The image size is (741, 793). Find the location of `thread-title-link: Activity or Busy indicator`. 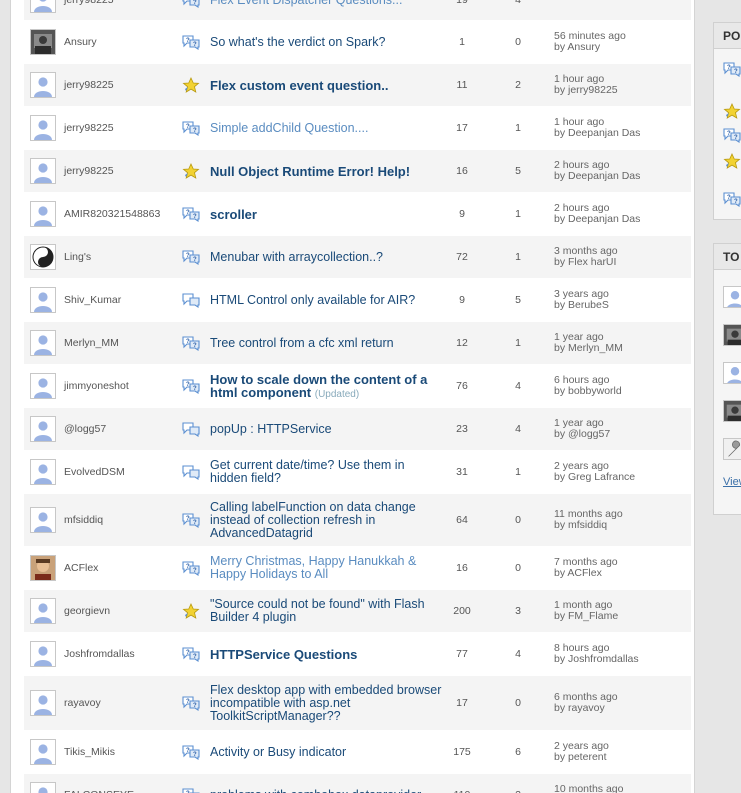

thread-title-link: Activity or Busy indicator is located at coordinates (326, 752).